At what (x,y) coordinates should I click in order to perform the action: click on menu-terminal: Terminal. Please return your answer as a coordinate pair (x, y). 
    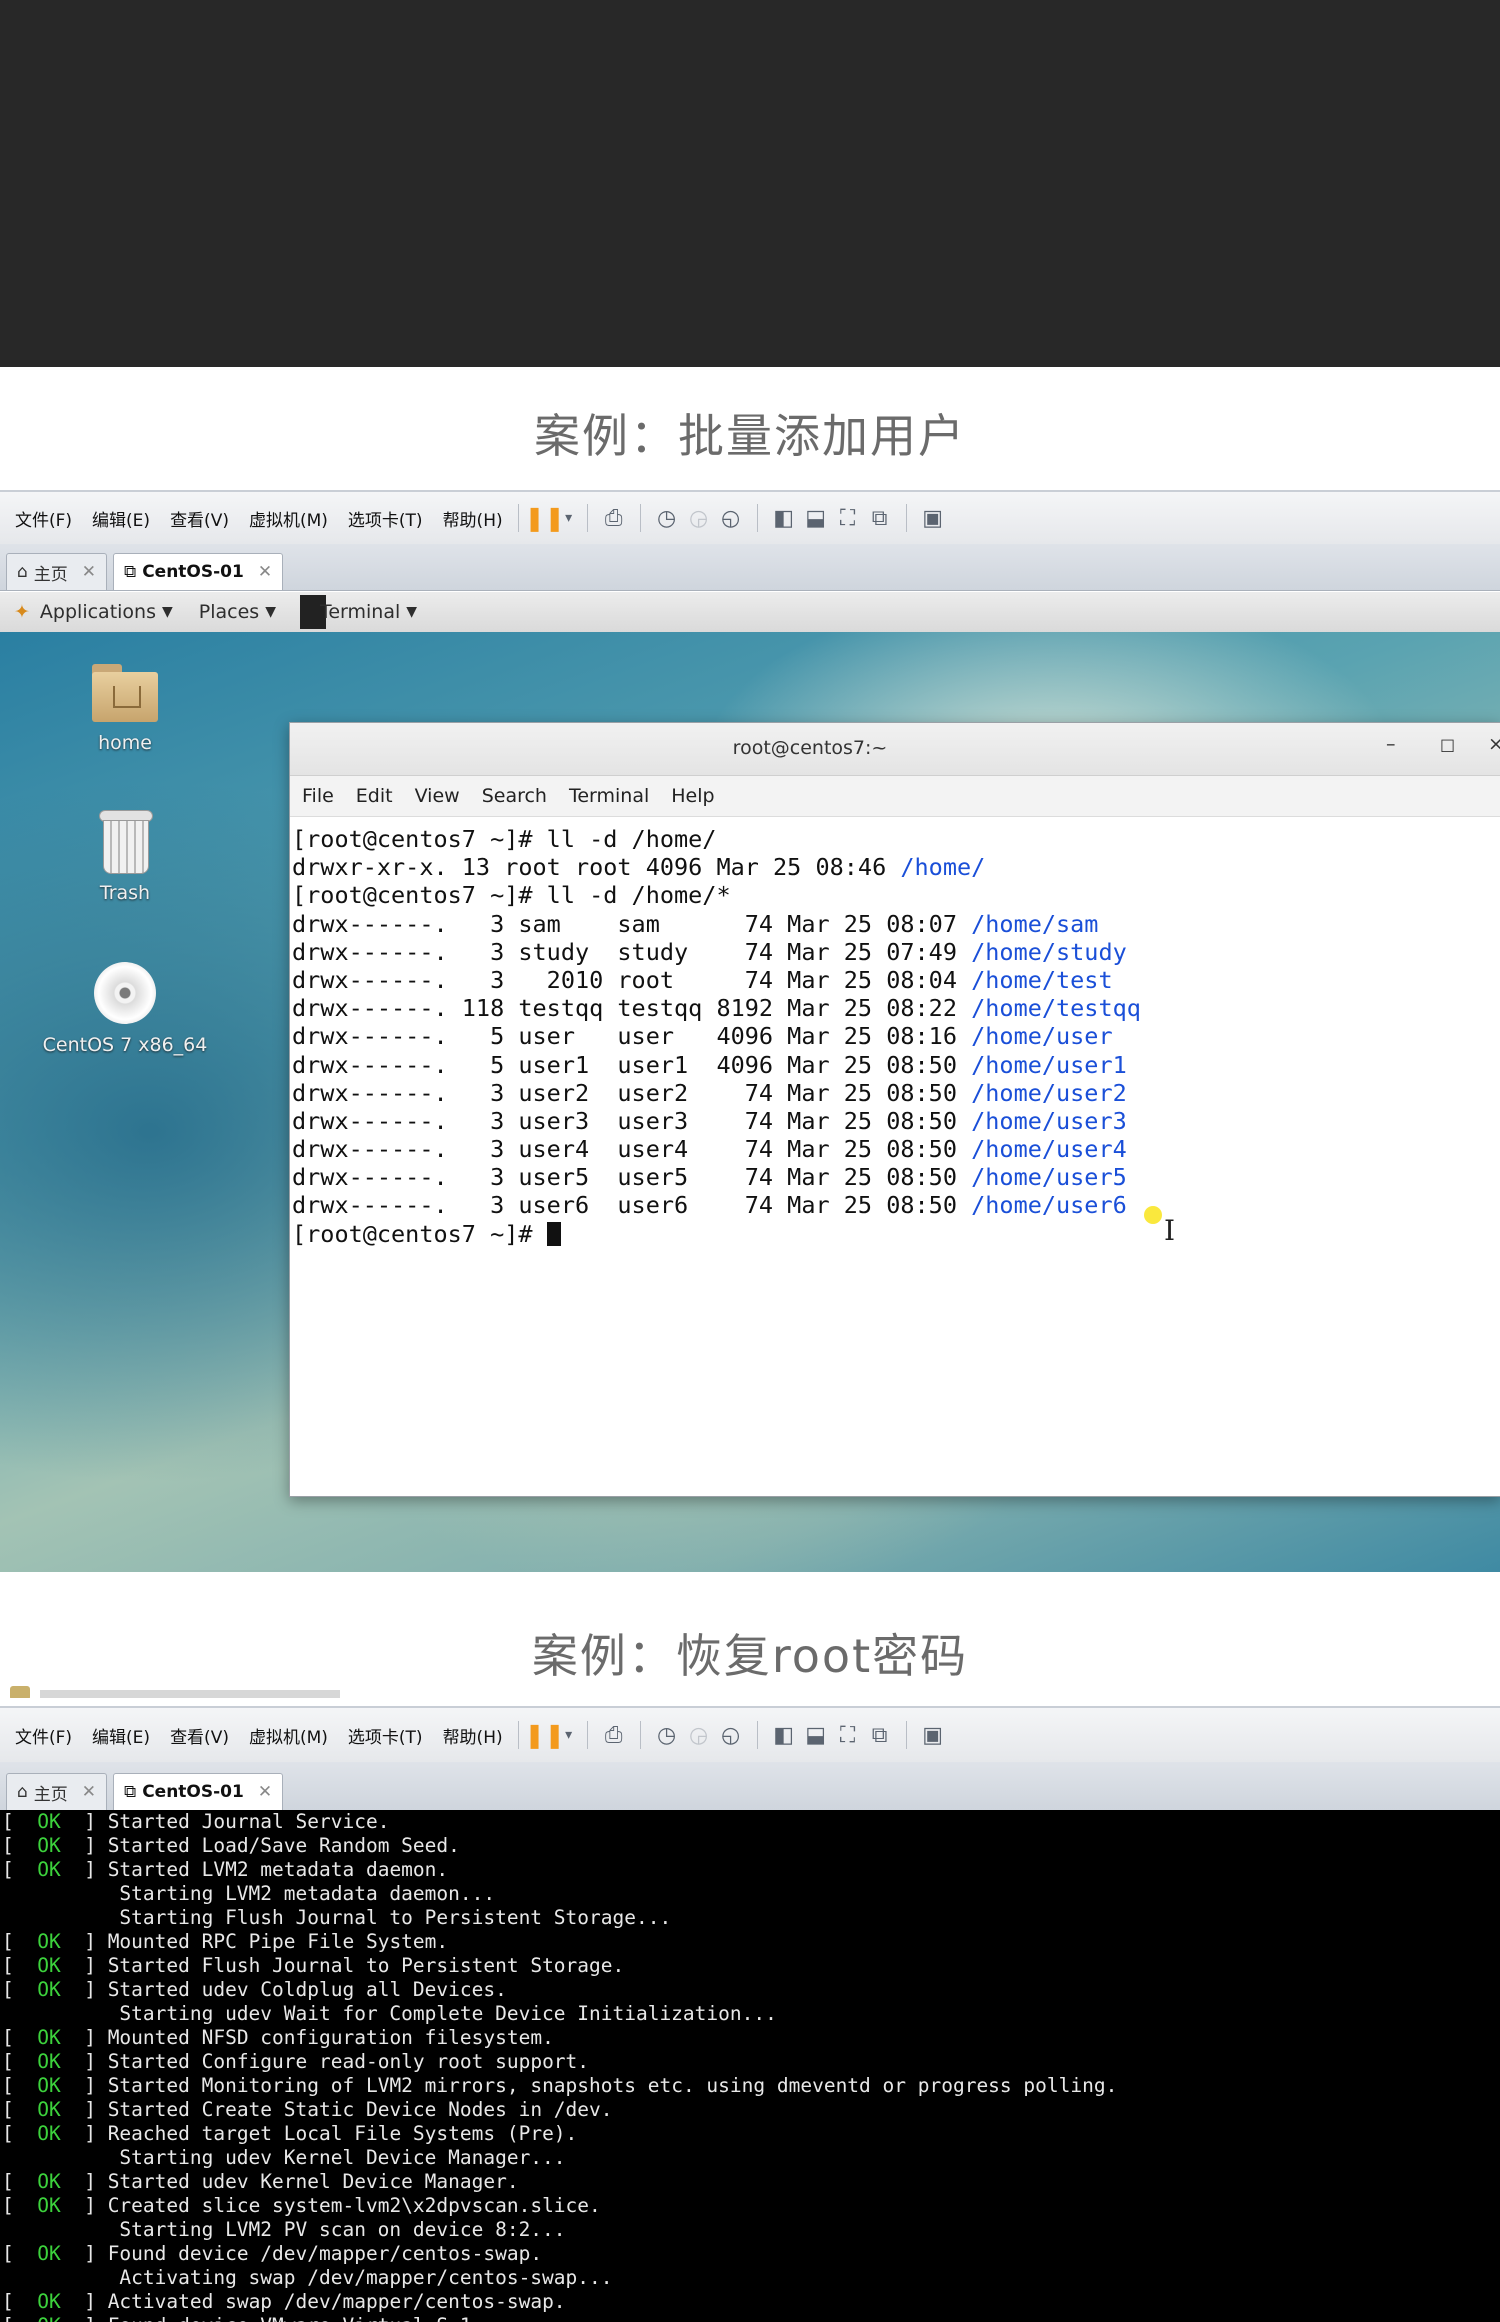
    Looking at the image, I should click on (609, 796).